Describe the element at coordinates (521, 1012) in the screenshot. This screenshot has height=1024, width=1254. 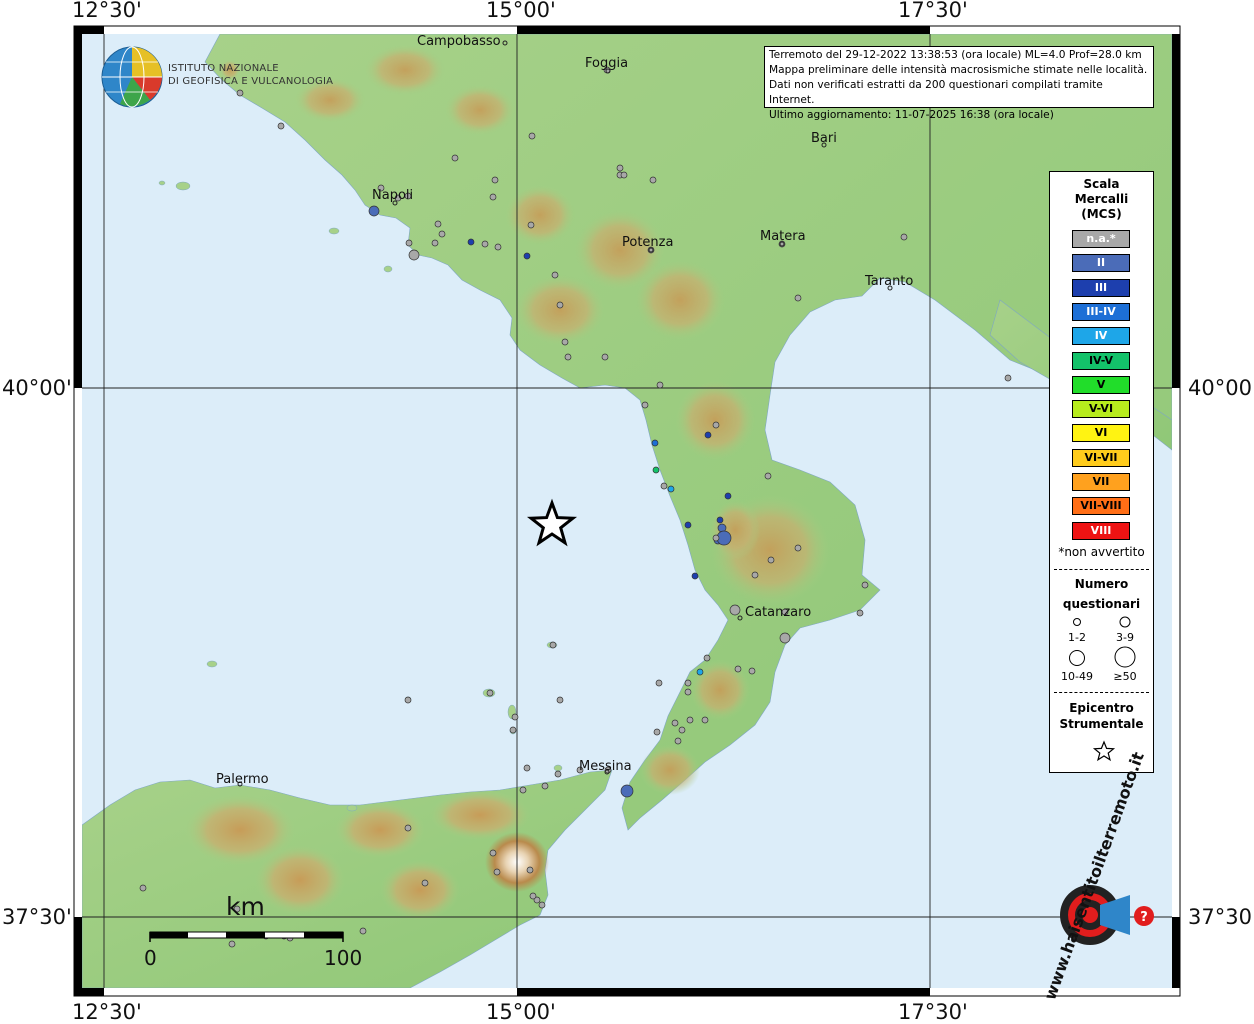
I see `coord-bottom-1500: 15°00'` at that location.